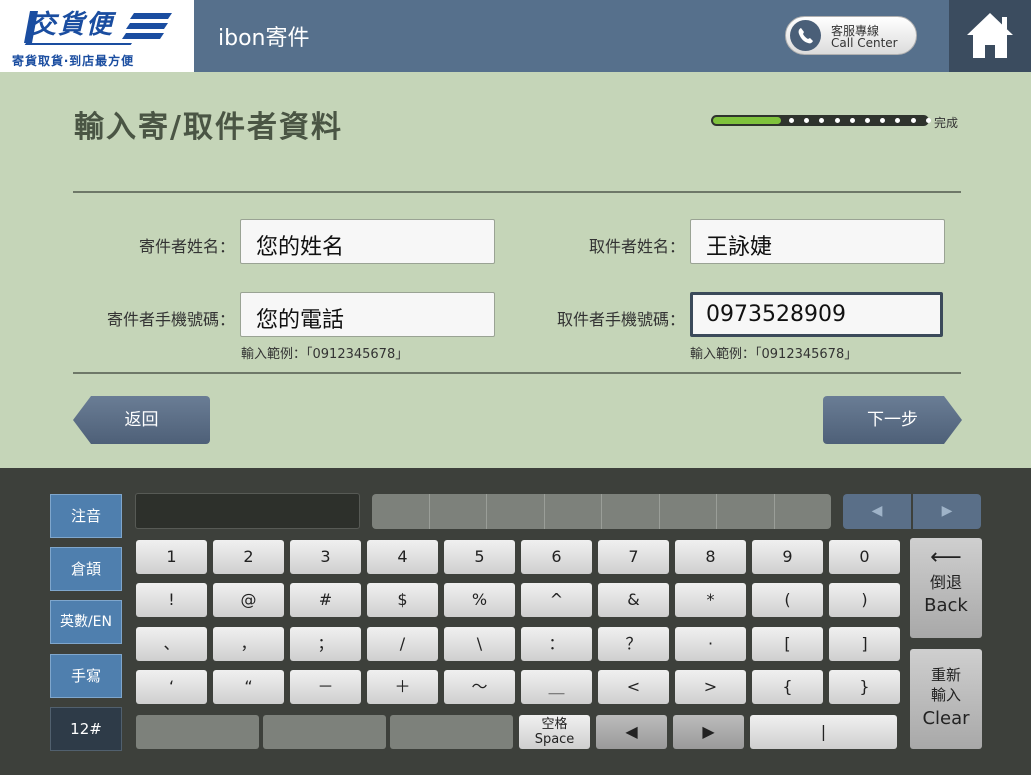 This screenshot has width=1031, height=775. What do you see at coordinates (774, 354) in the screenshot?
I see `receiver-phone-hint: 輸入範例：「0912345678」` at bounding box center [774, 354].